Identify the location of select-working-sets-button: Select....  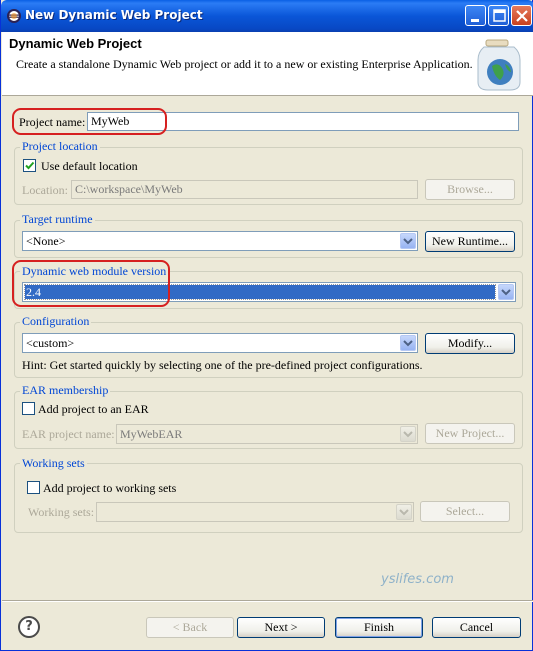
(465, 511).